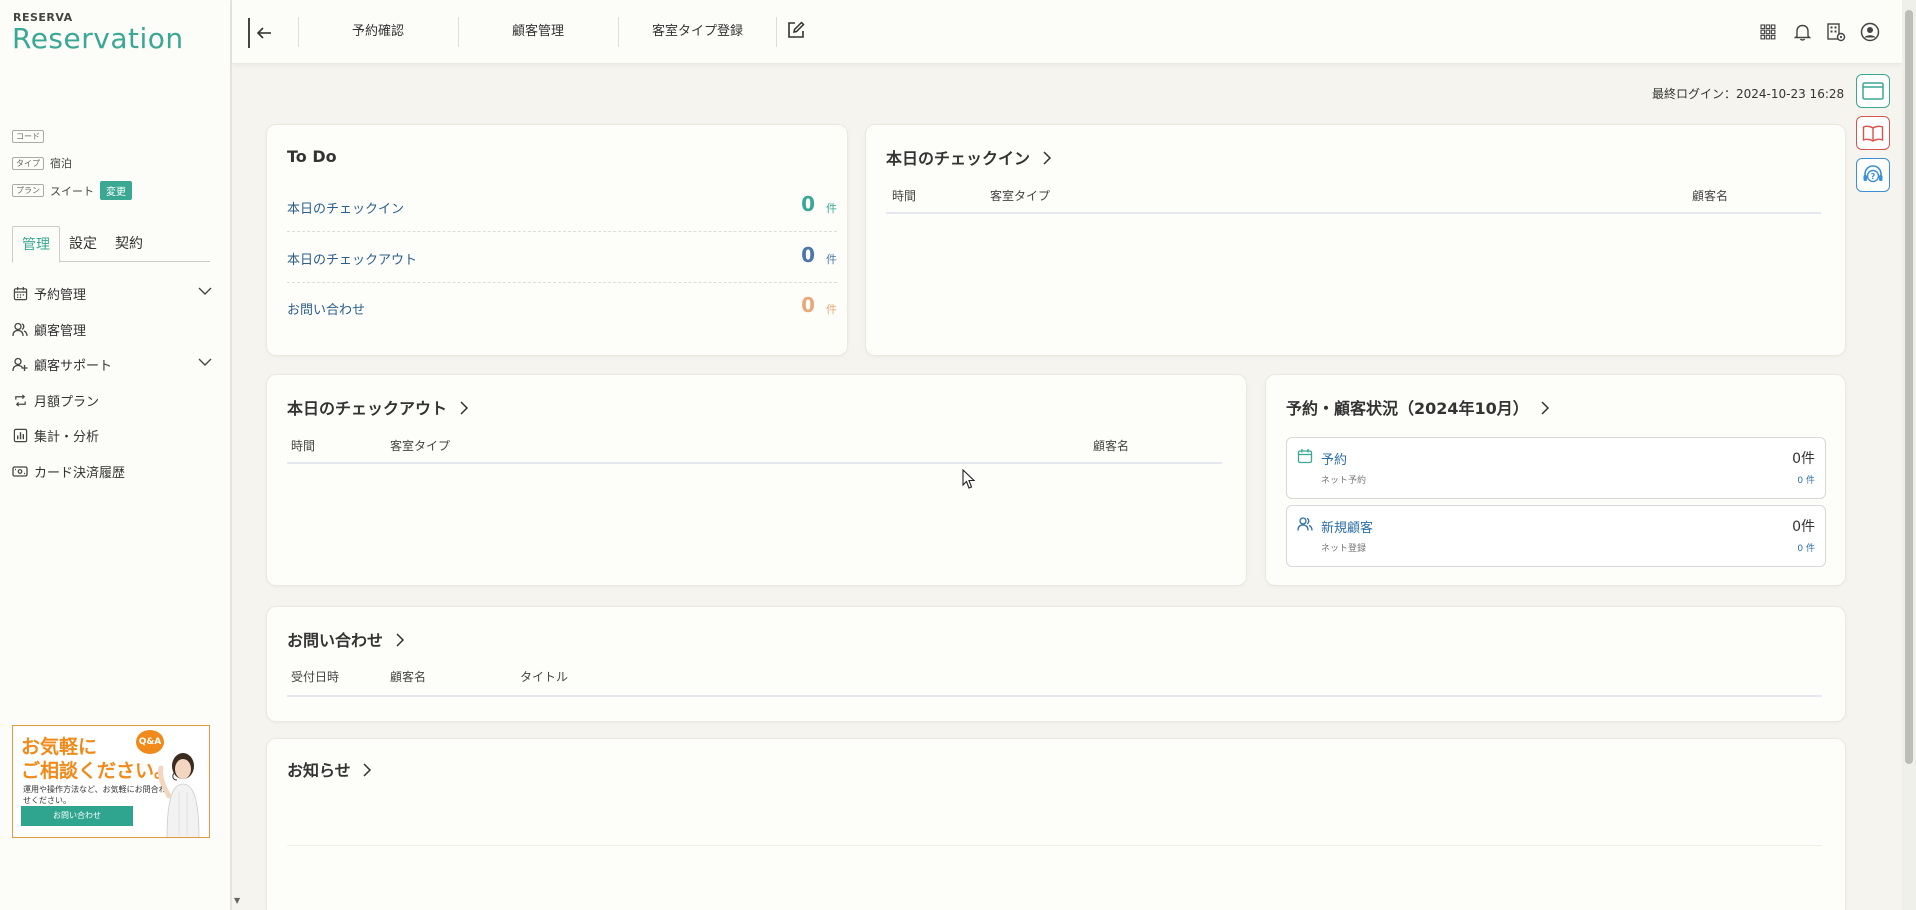  Describe the element at coordinates (36, 244) in the screenshot. I see `tab-manage: 管理` at that location.